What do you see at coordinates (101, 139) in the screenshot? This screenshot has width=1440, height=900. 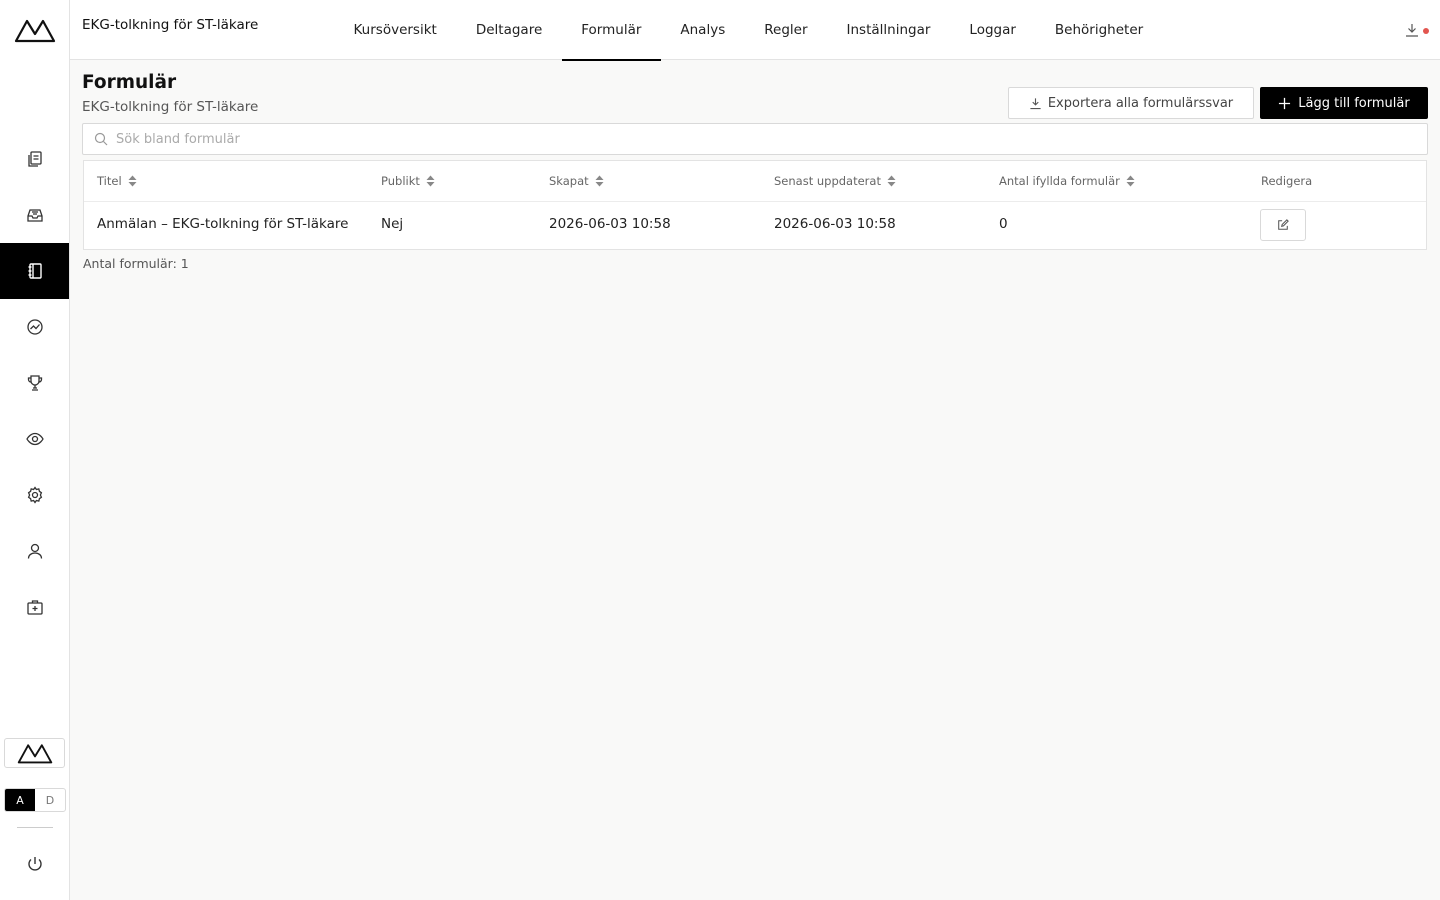 I see `search-icon` at bounding box center [101, 139].